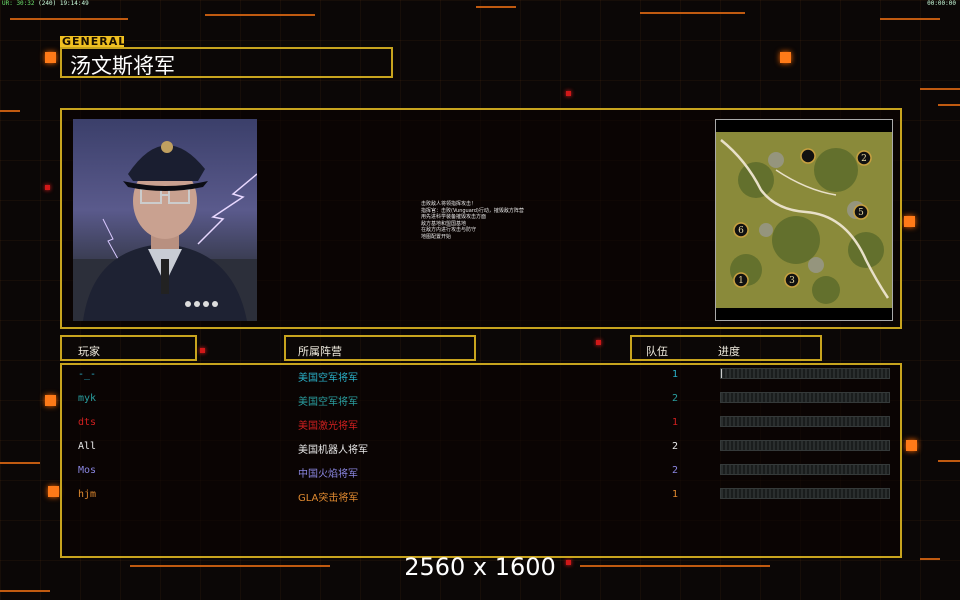 This screenshot has height=600, width=960. Describe the element at coordinates (320, 351) in the screenshot. I see `header-faction-label: 所属阵营` at that location.